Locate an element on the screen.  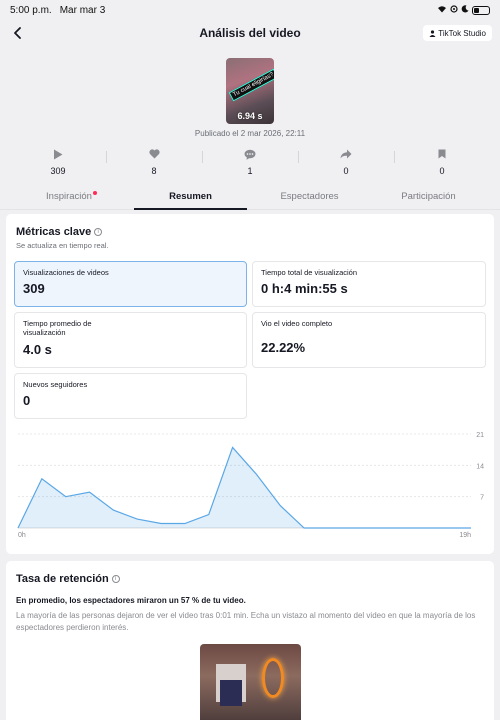
y-tick-label: 14 is located at coordinates (480, 466).